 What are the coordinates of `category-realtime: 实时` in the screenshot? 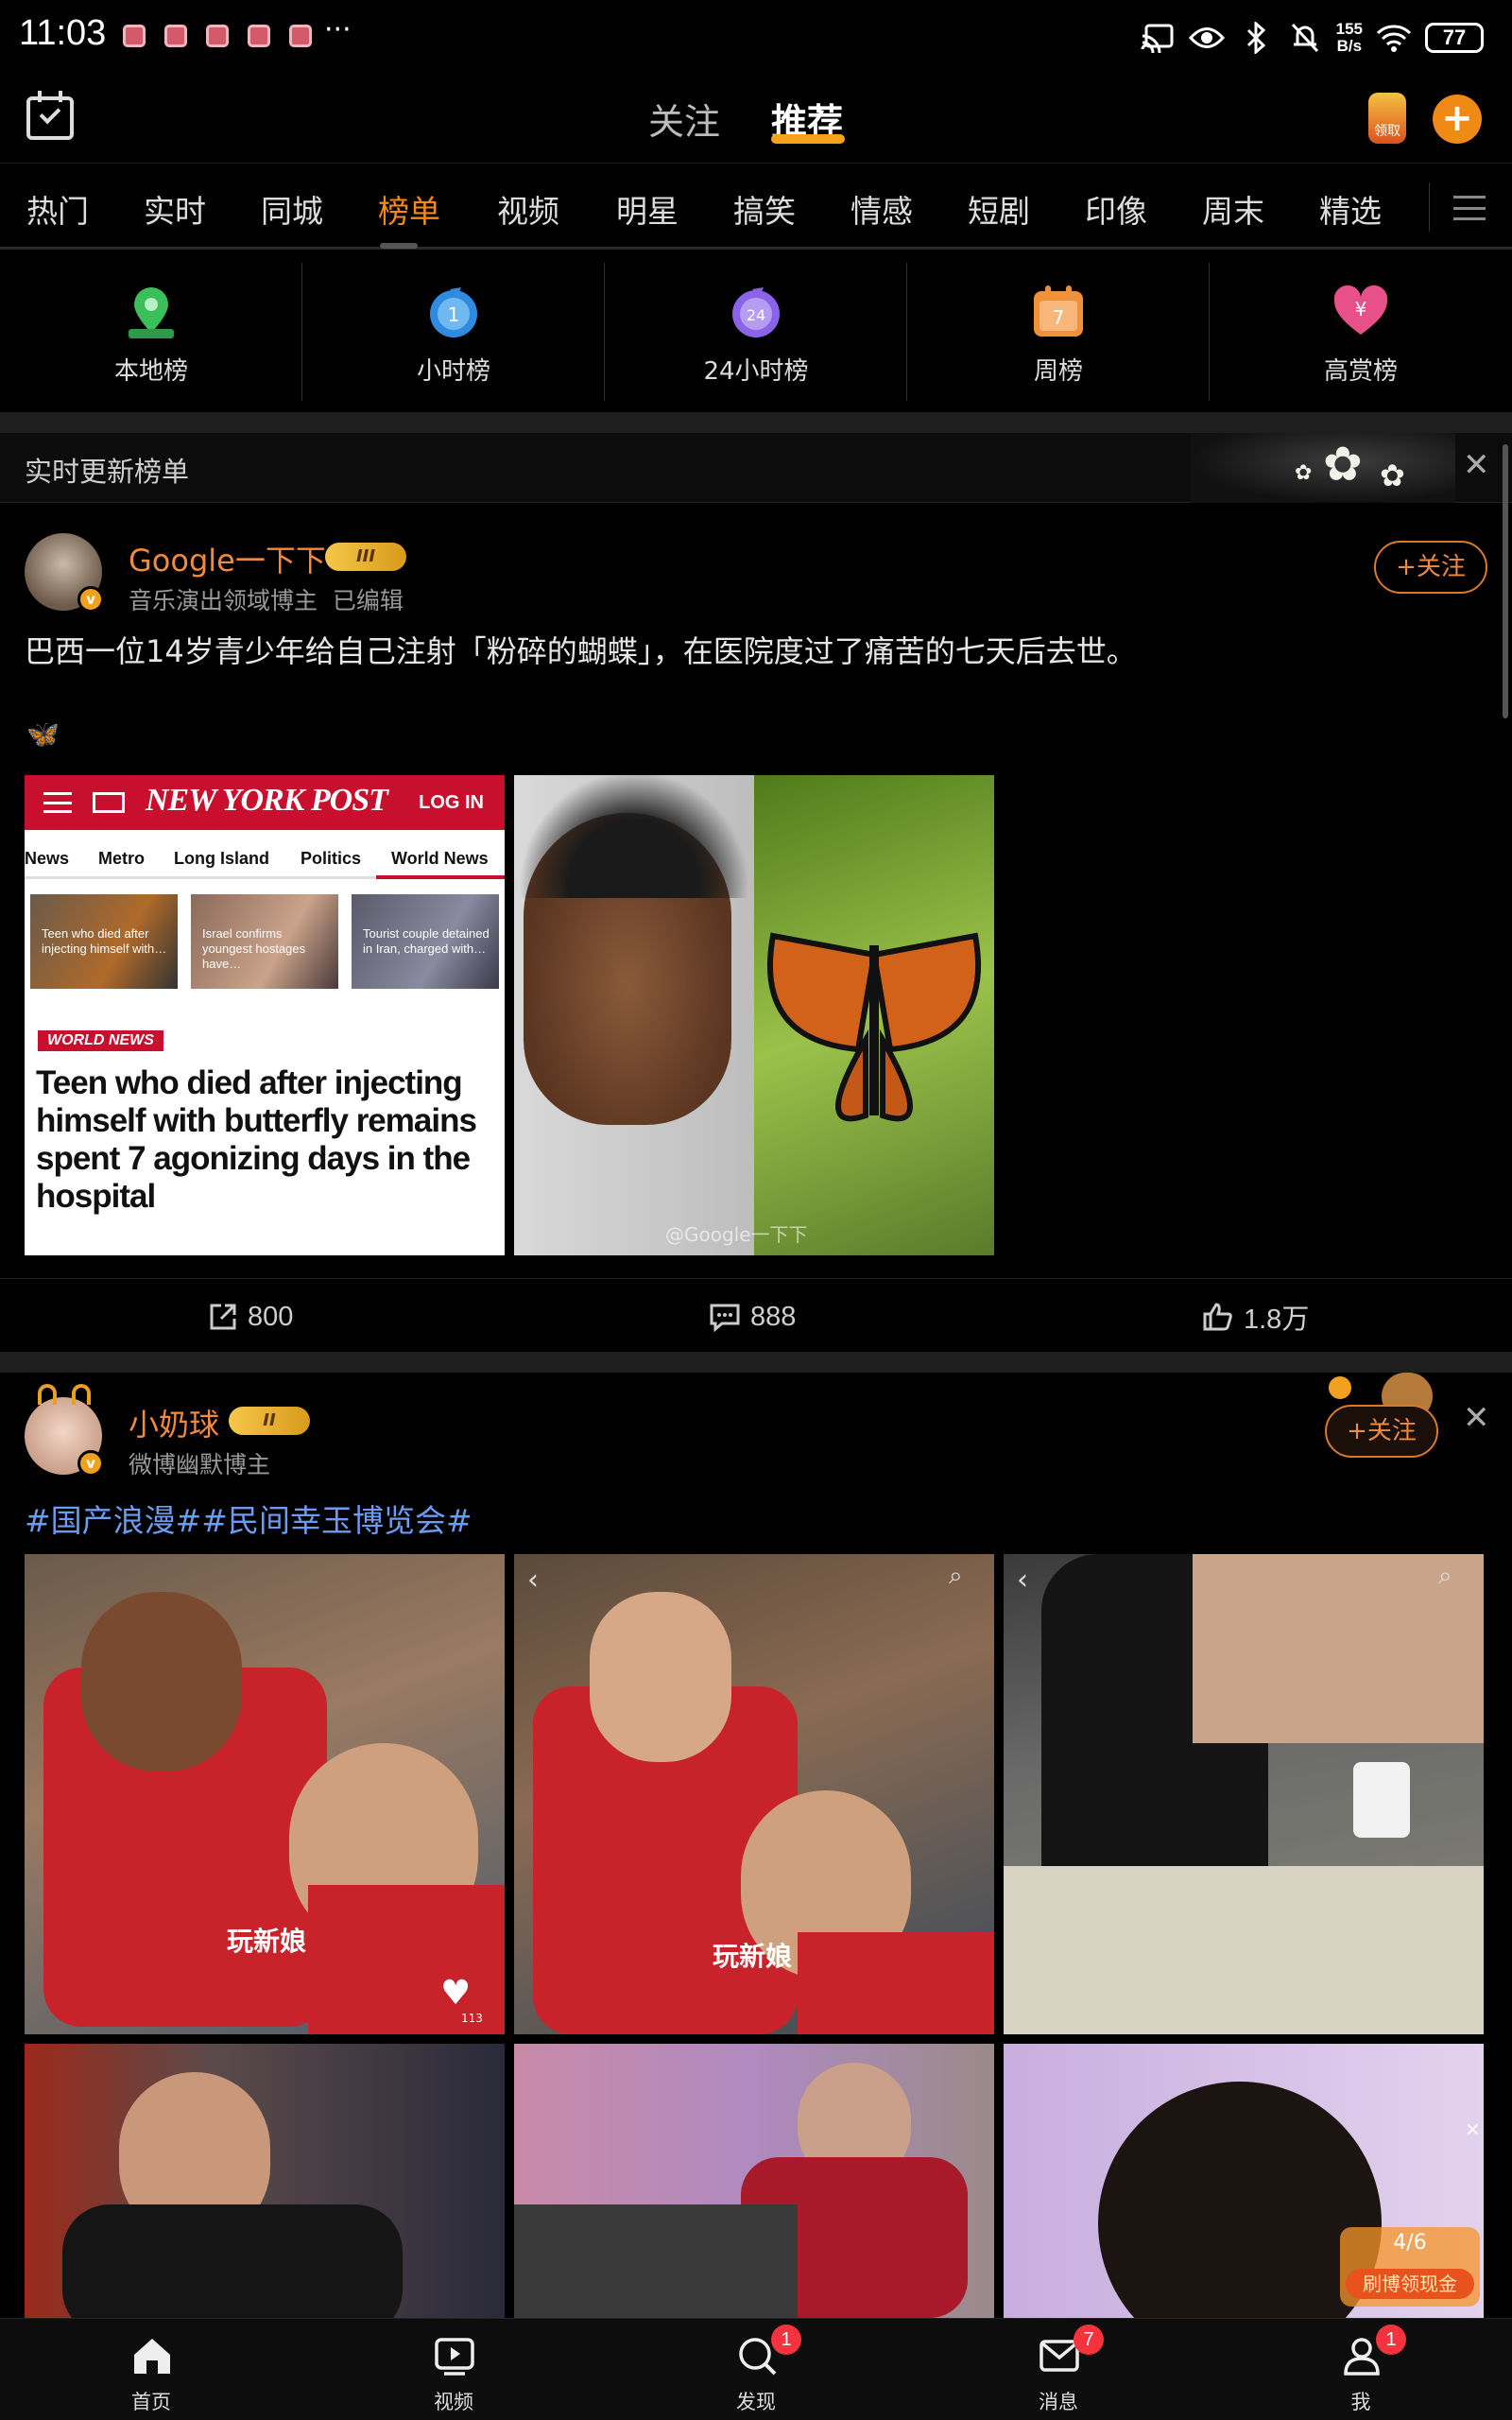 It's located at (175, 209).